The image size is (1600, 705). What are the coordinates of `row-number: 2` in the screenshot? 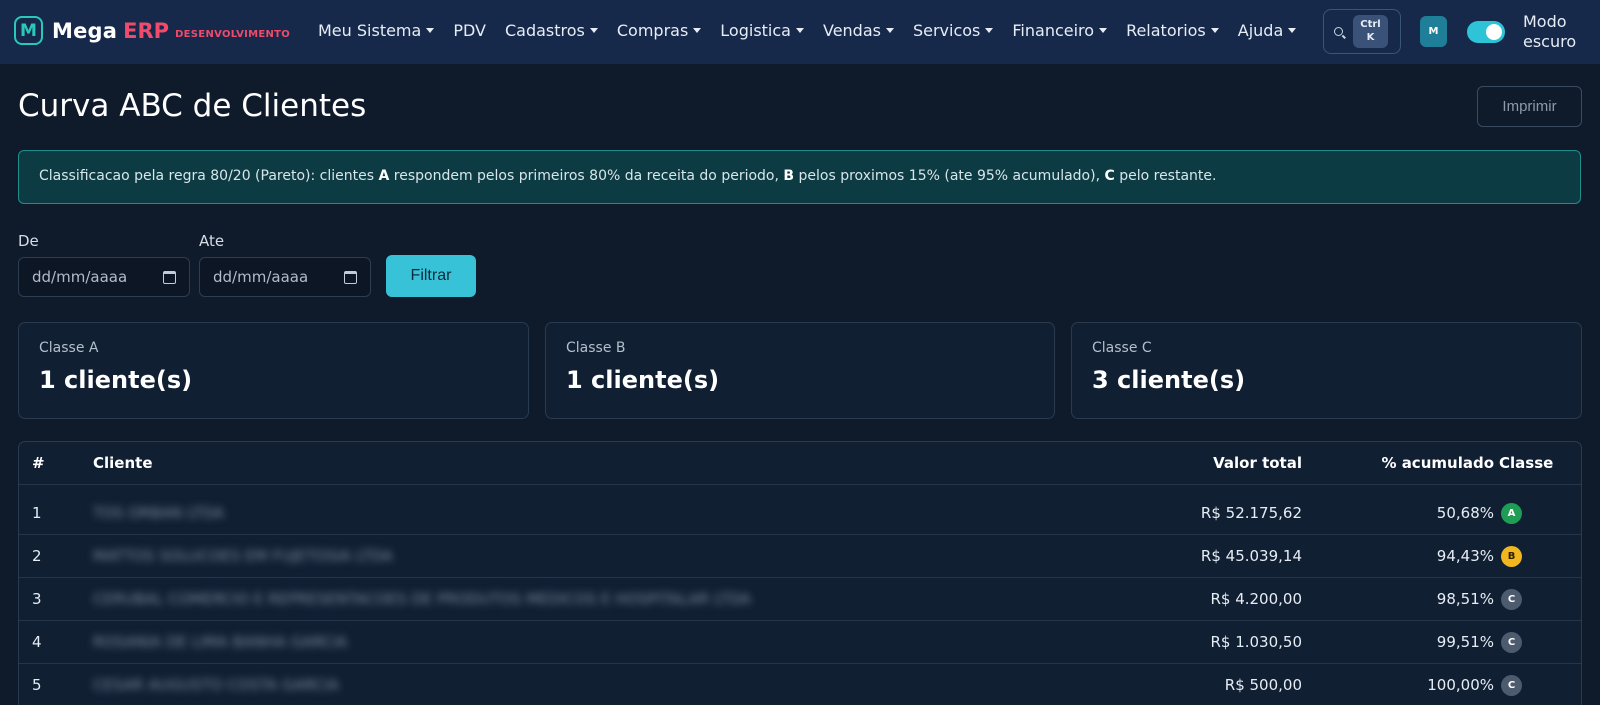 It's located at (37, 556).